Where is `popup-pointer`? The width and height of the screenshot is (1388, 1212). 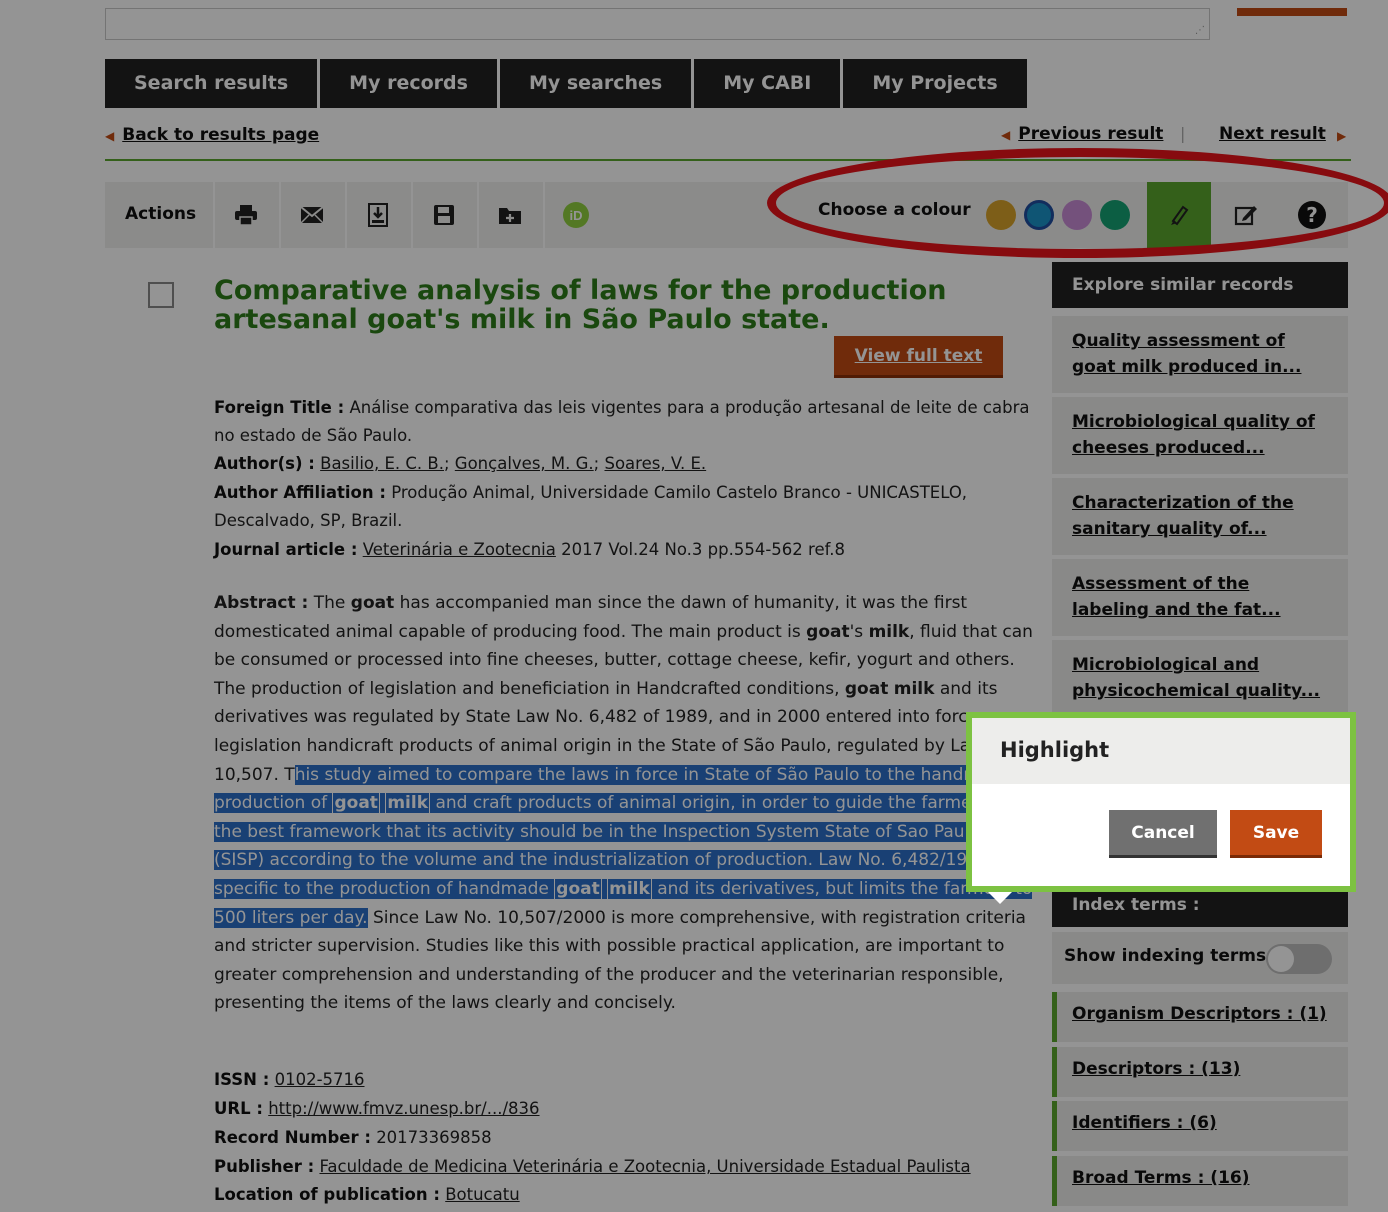
popup-pointer is located at coordinates (1000, 898).